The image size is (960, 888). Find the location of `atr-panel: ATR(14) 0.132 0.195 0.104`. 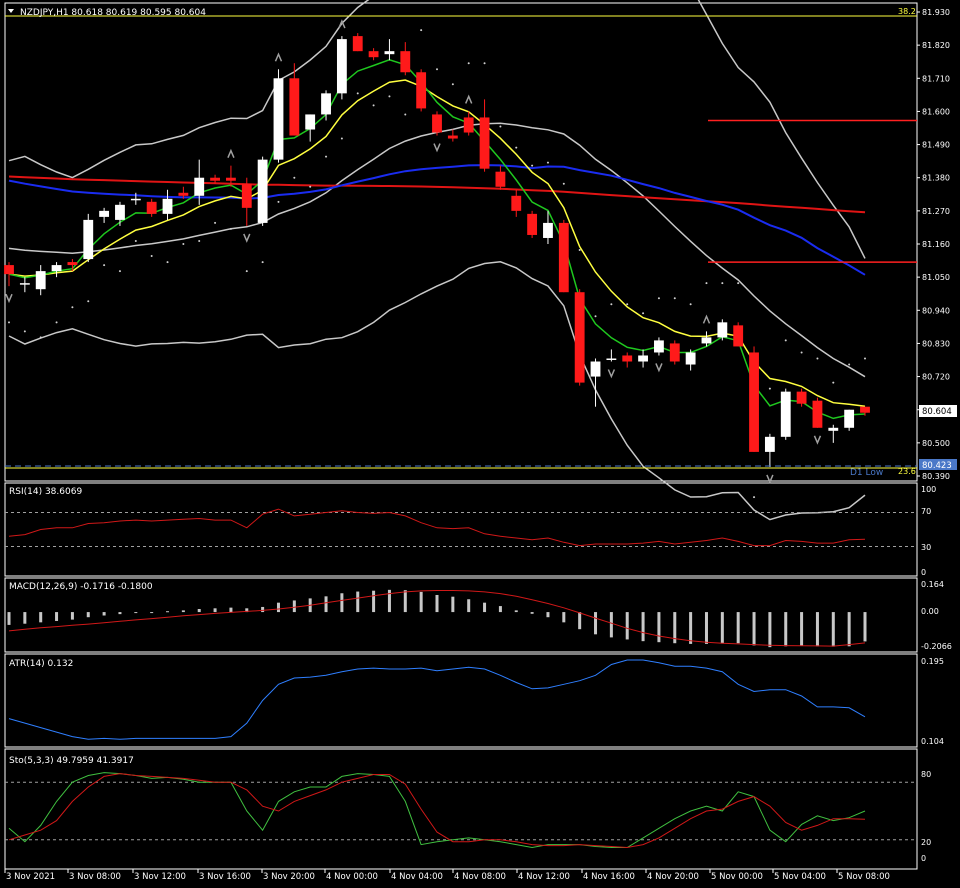

atr-panel: ATR(14) 0.132 0.195 0.104 is located at coordinates (476, 701).